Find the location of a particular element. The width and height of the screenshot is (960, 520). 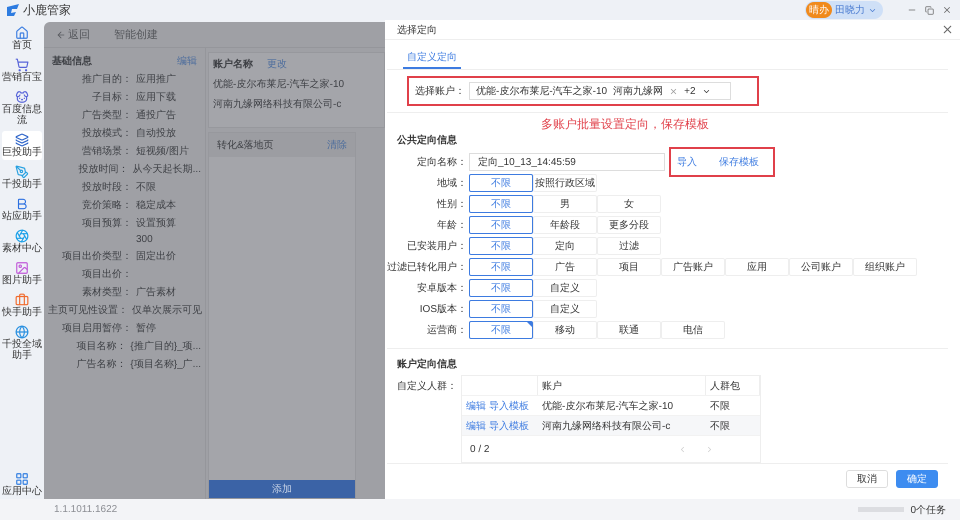

globe-icon is located at coordinates (22, 332).